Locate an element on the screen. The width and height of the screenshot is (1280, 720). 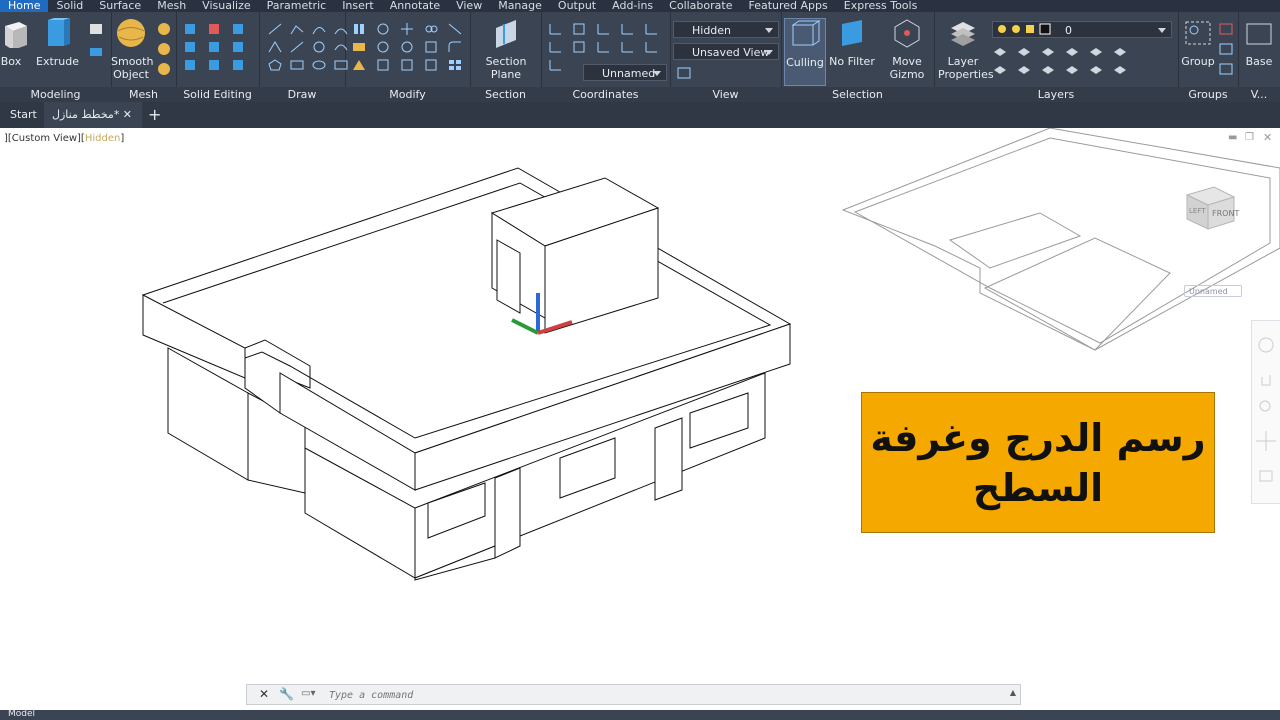
customize-wrench-icon: 🔧 is located at coordinates (286, 694).